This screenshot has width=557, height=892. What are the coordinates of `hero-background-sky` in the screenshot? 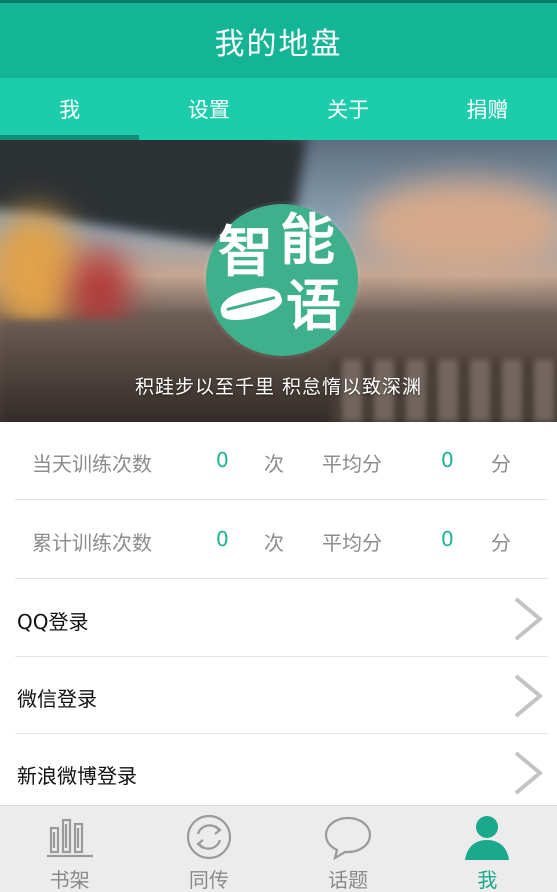 It's located at (458, 225).